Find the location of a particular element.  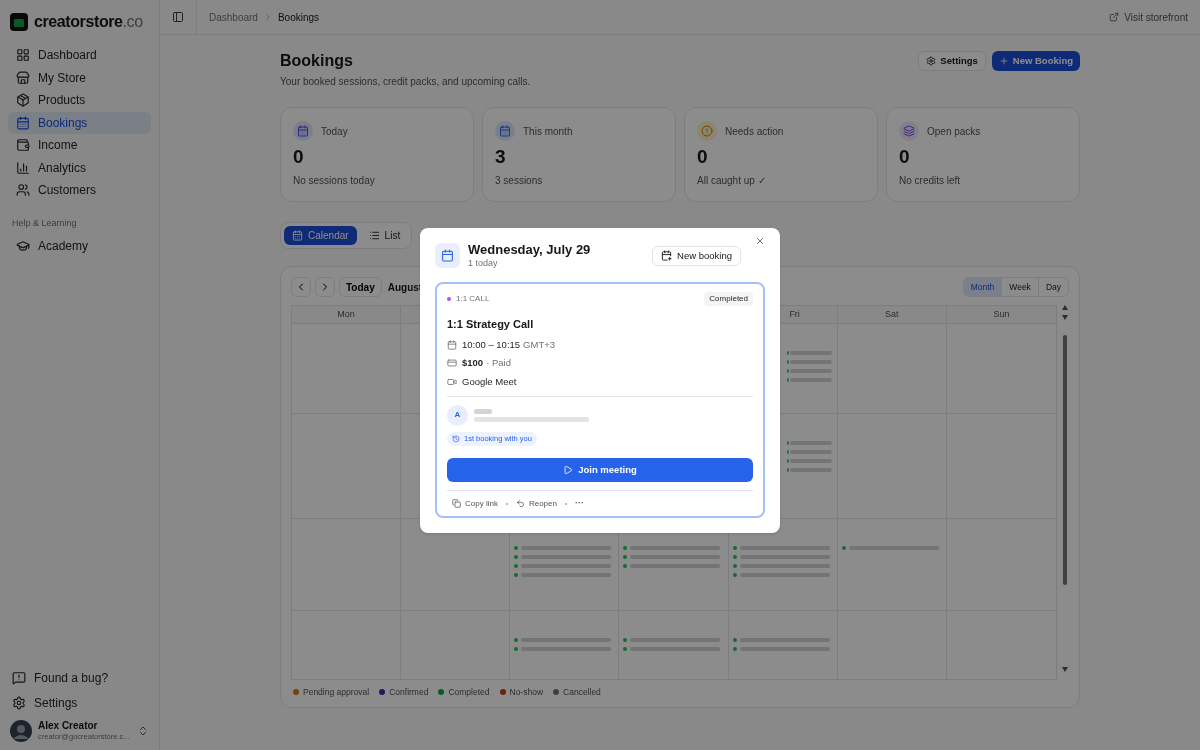

dialog-title: Wednesday, July 29 is located at coordinates (529, 250).